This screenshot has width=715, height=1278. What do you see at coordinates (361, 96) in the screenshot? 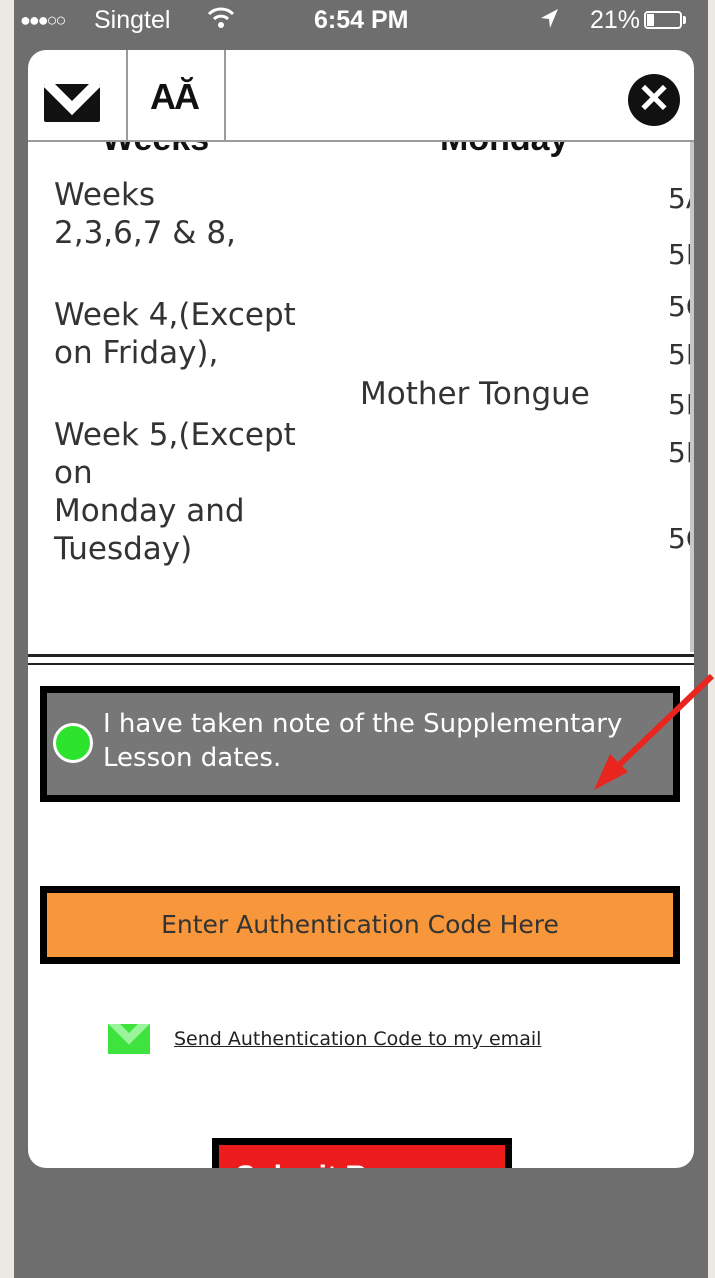
I see `modal-toolbar: AĂ ✕` at bounding box center [361, 96].